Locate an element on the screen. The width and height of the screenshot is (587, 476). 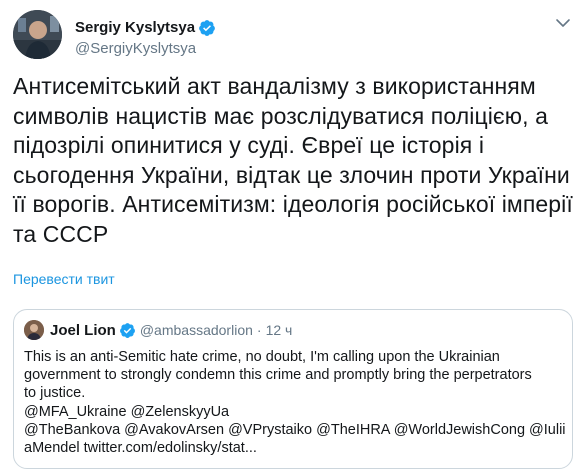
quoted-tweet-header: Joel Lion @ambassadorlion · 12 ч is located at coordinates (158, 330).